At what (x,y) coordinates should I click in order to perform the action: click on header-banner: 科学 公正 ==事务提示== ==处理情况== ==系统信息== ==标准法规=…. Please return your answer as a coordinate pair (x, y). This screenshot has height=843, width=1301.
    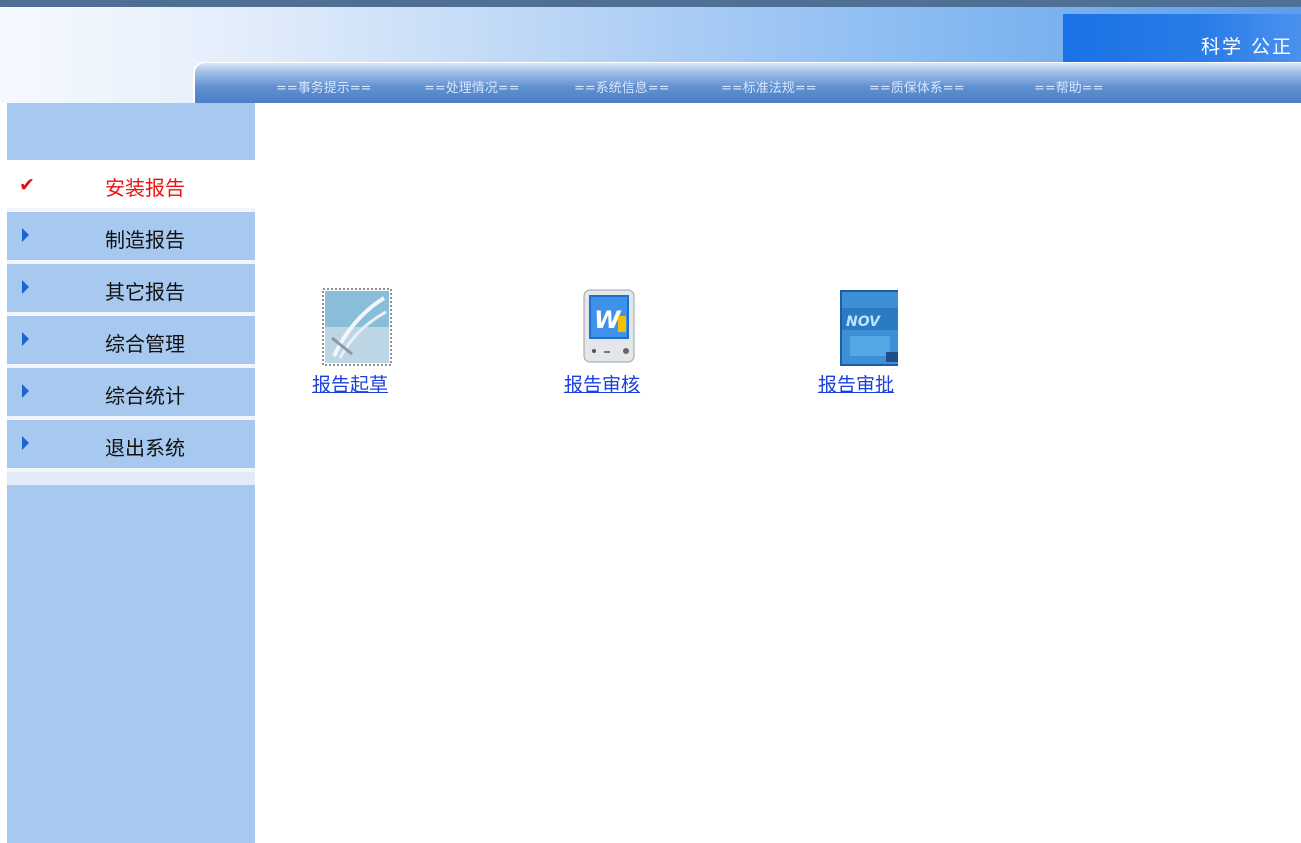
    Looking at the image, I should click on (650, 51).